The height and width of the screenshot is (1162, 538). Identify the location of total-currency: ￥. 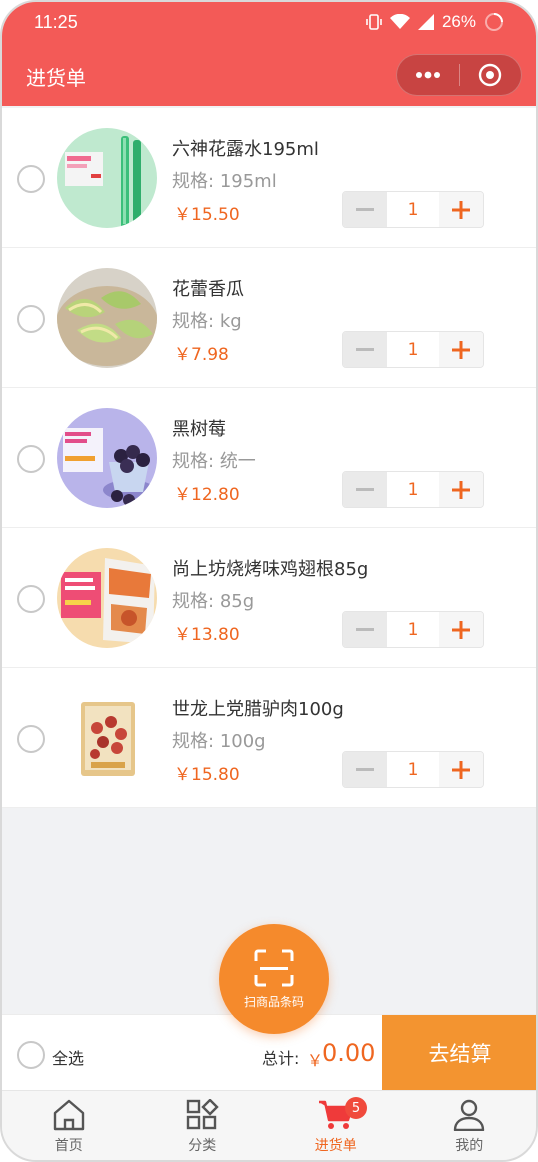
(315, 1060).